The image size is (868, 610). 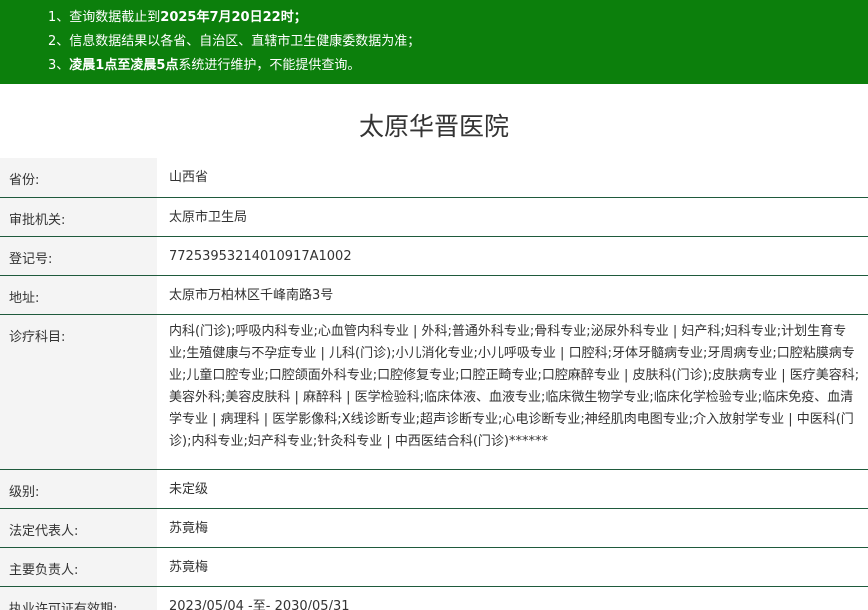 I want to click on departments-label: 诊疗科目:, so click(x=78, y=392).